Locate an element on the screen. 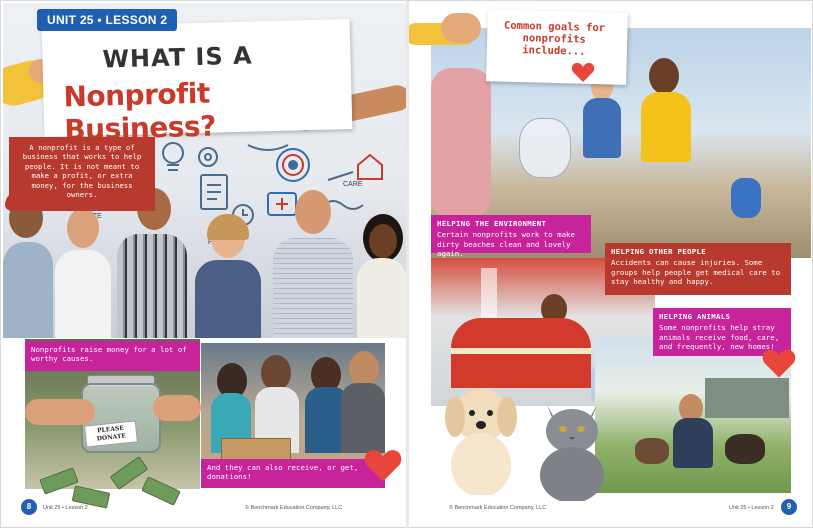 This screenshot has height=528, width=813. target-icon is located at coordinates (293, 165).